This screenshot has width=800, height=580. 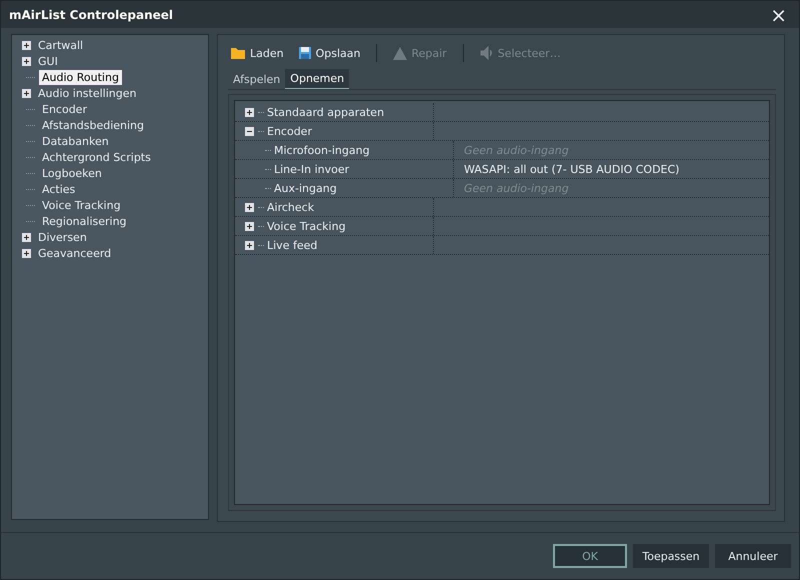 What do you see at coordinates (64, 109) in the screenshot?
I see `sidebar-item: Encoder` at bounding box center [64, 109].